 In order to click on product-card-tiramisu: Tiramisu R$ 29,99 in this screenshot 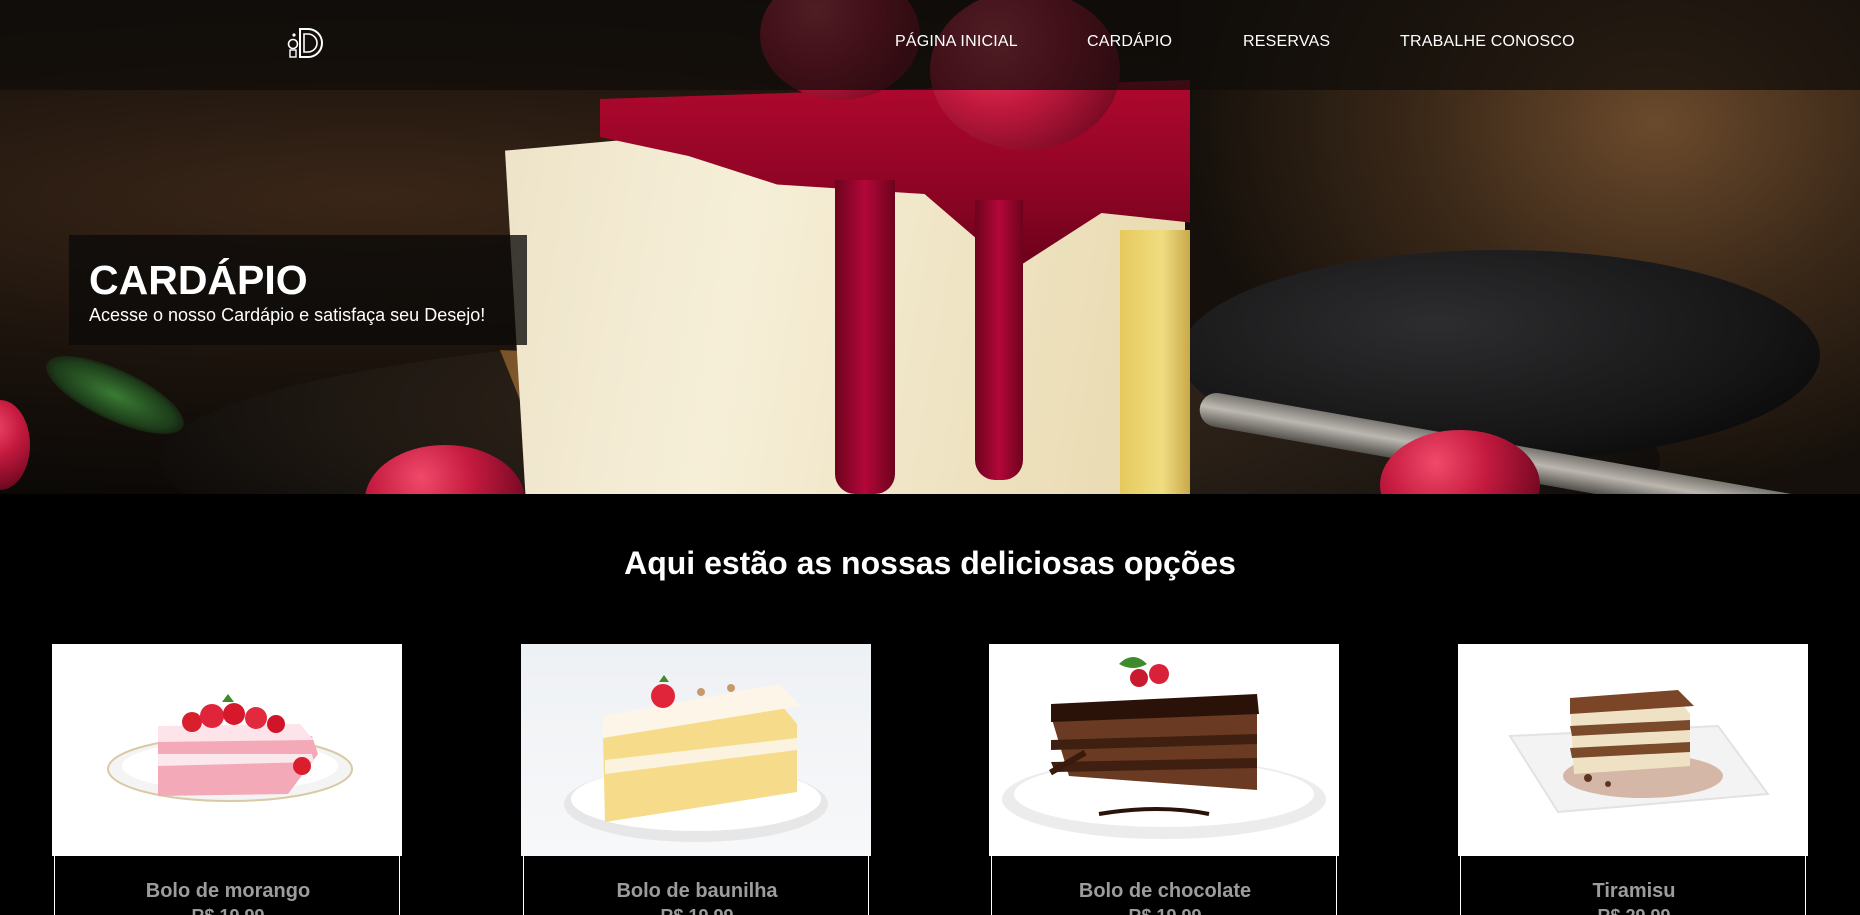, I will do `click(1633, 779)`.